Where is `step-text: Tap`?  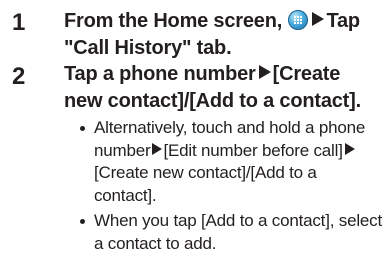 step-text: Tap is located at coordinates (343, 21).